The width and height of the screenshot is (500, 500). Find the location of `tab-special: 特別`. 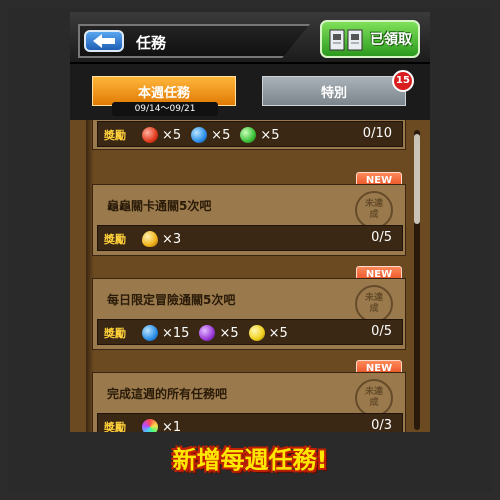

tab-special: 特別 is located at coordinates (334, 91).